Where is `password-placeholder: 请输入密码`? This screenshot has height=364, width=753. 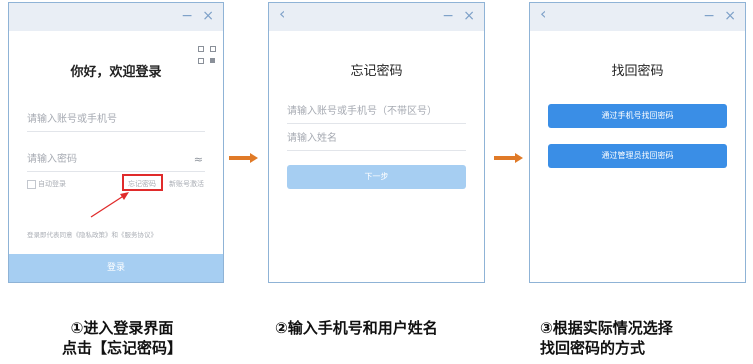 password-placeholder: 请输入密码 is located at coordinates (52, 159).